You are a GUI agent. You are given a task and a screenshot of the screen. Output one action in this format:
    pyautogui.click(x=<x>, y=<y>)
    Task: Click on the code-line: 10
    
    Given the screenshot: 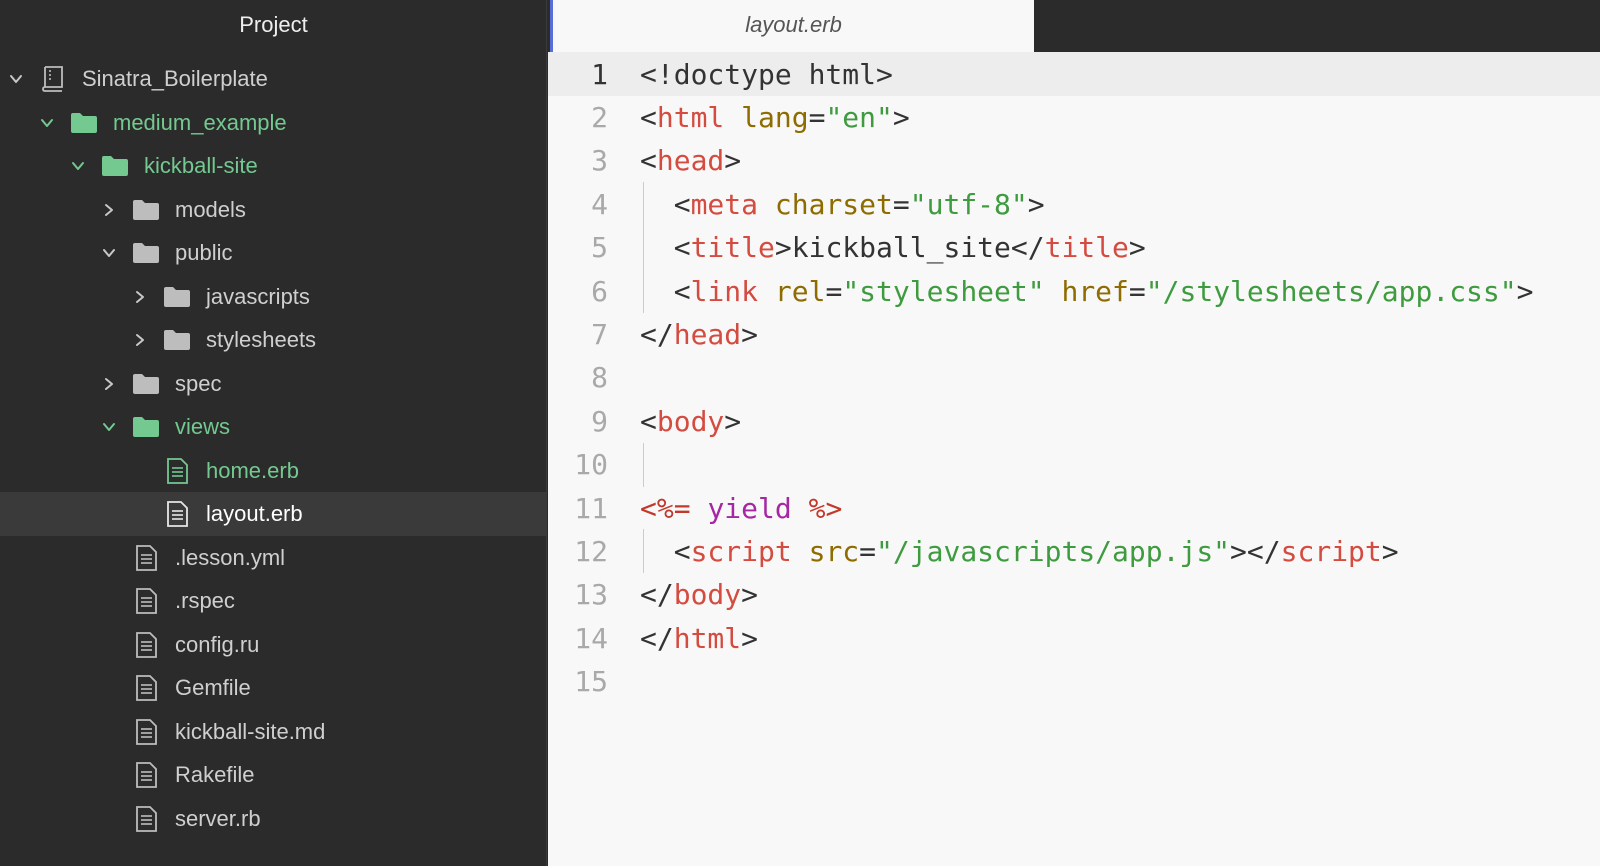 What is the action you would take?
    pyautogui.click(x=1074, y=464)
    